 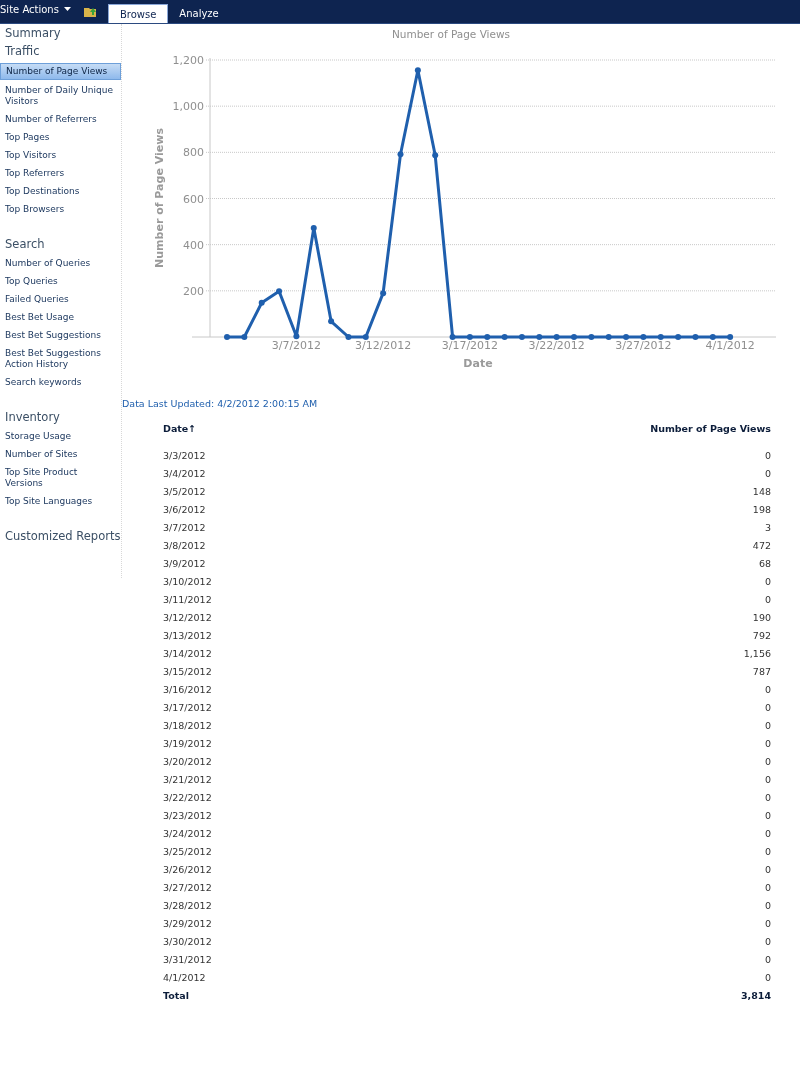 I want to click on axis-tick-label: 1,000, so click(x=188, y=107).